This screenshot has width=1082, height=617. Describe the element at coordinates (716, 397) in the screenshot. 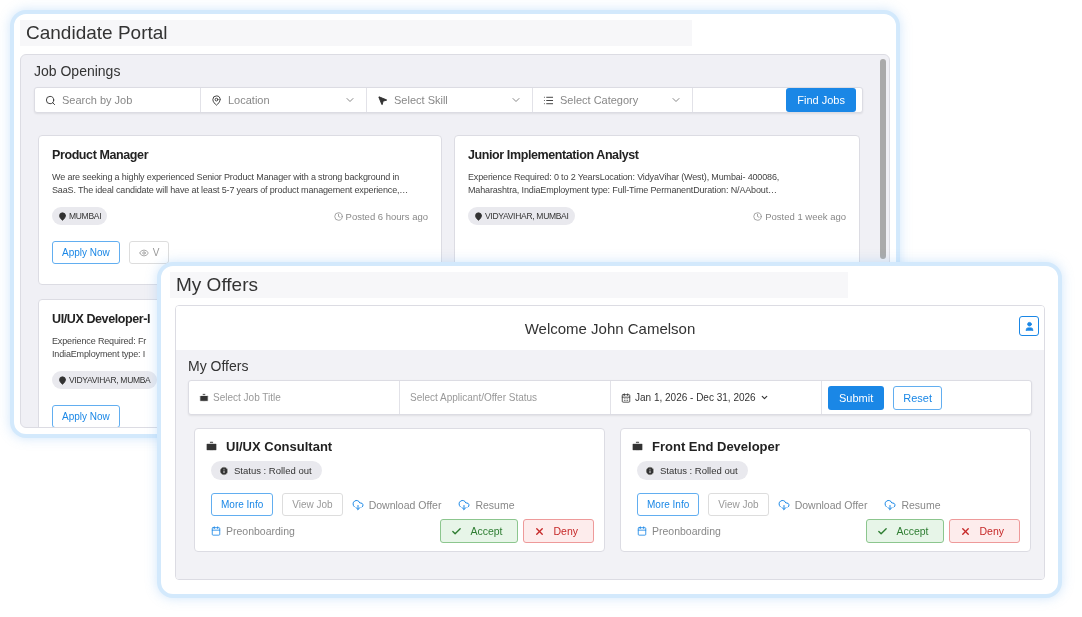

I see `date-range-field: Jan 1, 2026 - Dec 31, 2026` at that location.